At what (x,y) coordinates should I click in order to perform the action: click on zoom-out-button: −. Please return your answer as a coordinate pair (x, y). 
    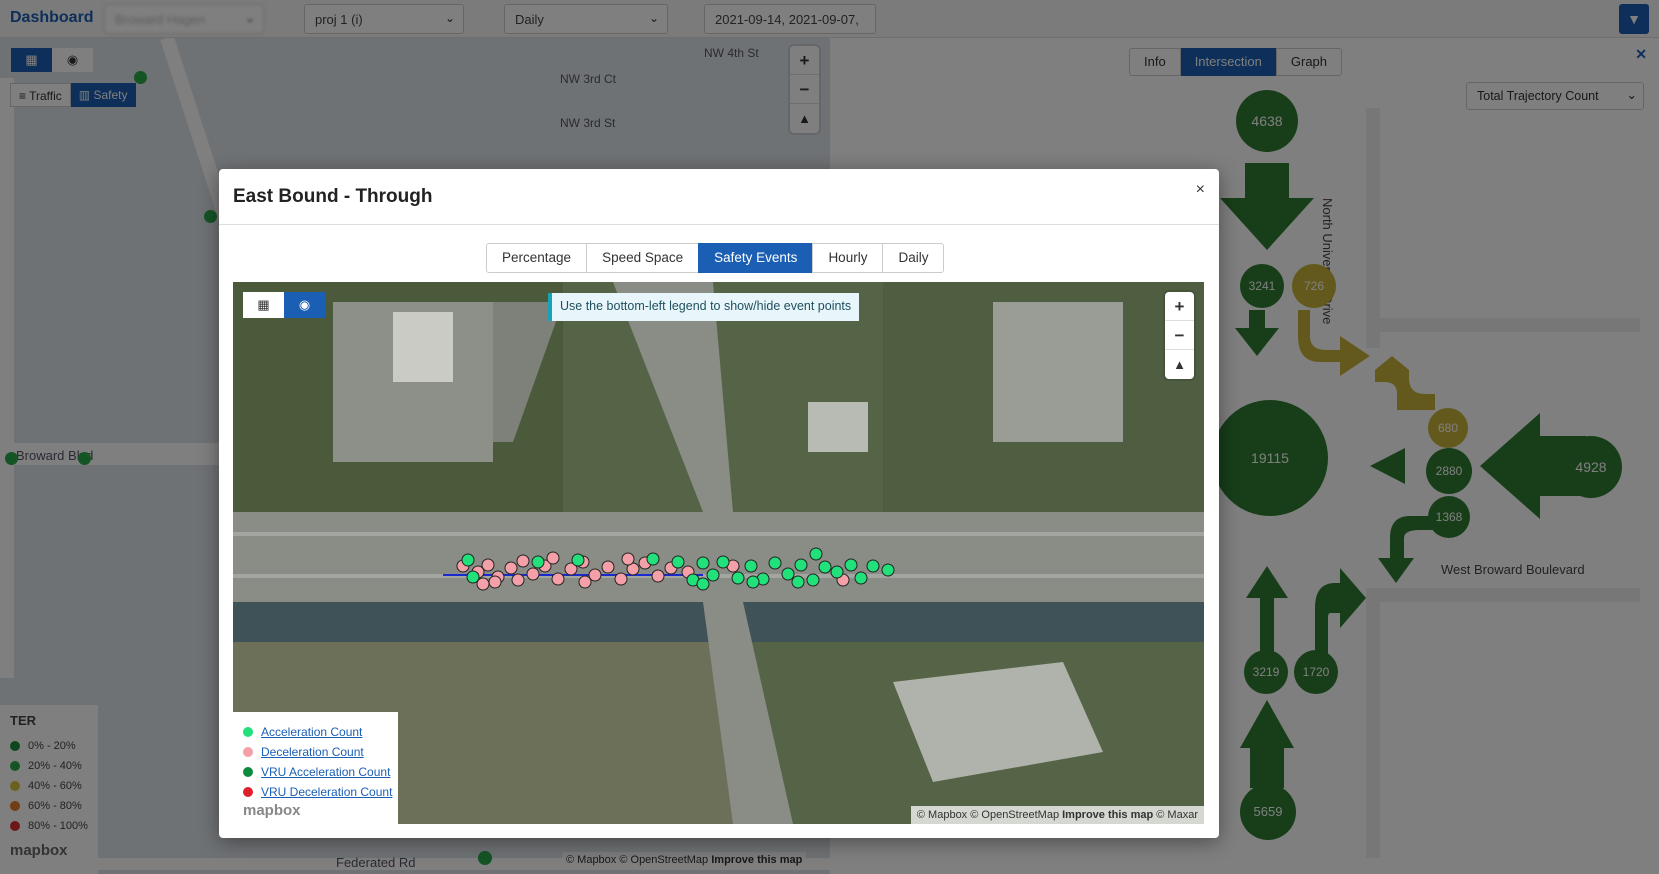
    Looking at the image, I should click on (1179, 335).